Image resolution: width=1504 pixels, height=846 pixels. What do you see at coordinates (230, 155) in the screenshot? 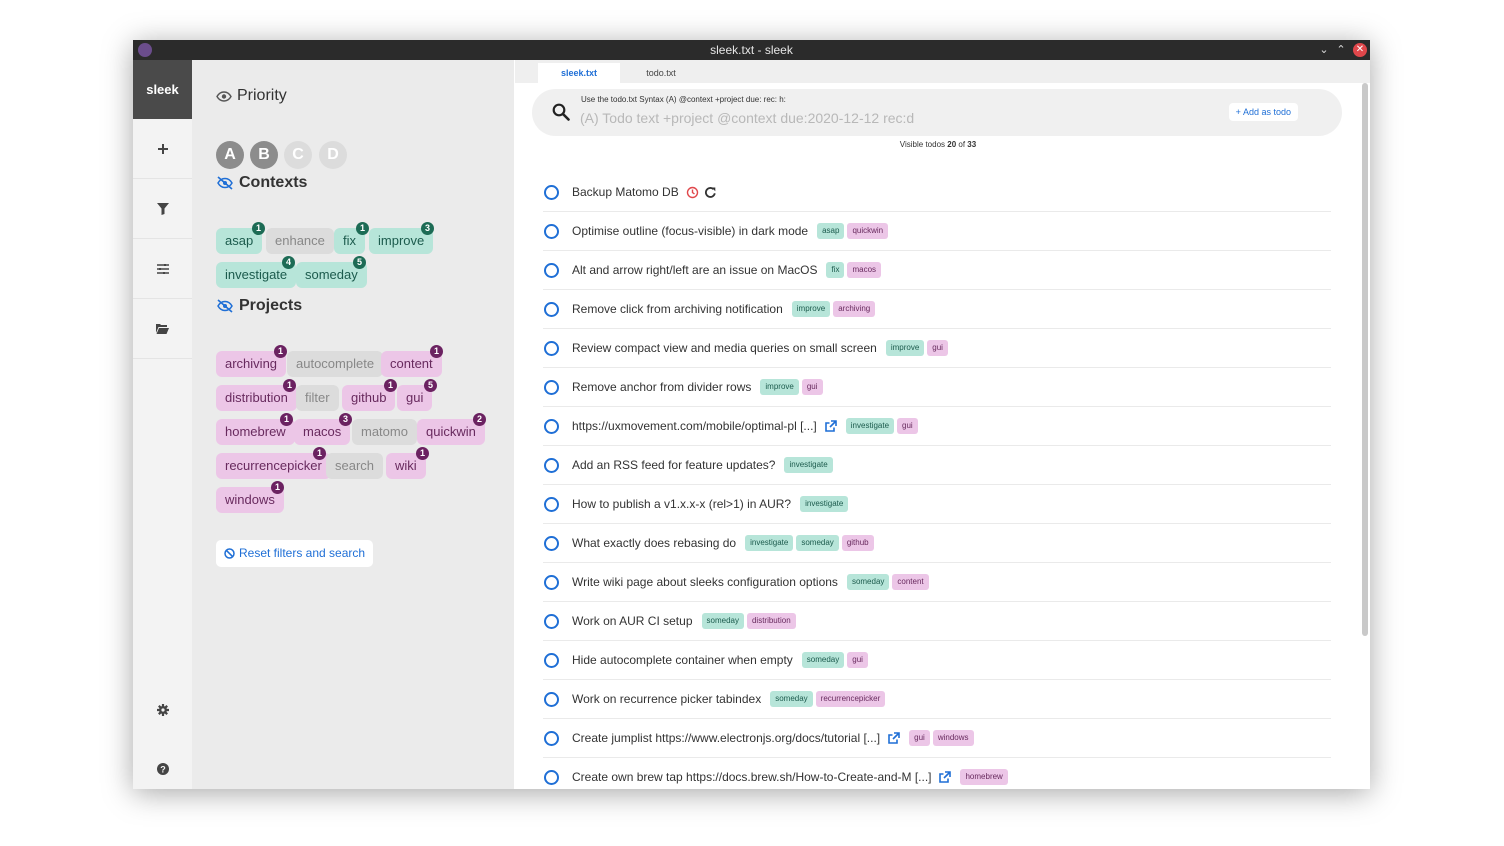
I see `priority-a-button: A` at bounding box center [230, 155].